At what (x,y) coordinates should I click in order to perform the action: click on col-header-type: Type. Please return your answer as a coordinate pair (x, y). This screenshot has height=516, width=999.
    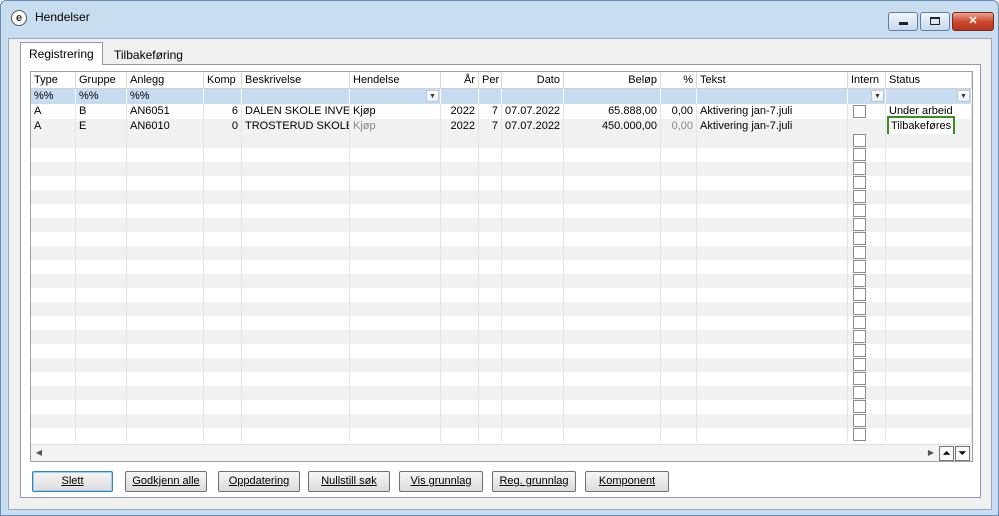
    Looking at the image, I should click on (53, 80).